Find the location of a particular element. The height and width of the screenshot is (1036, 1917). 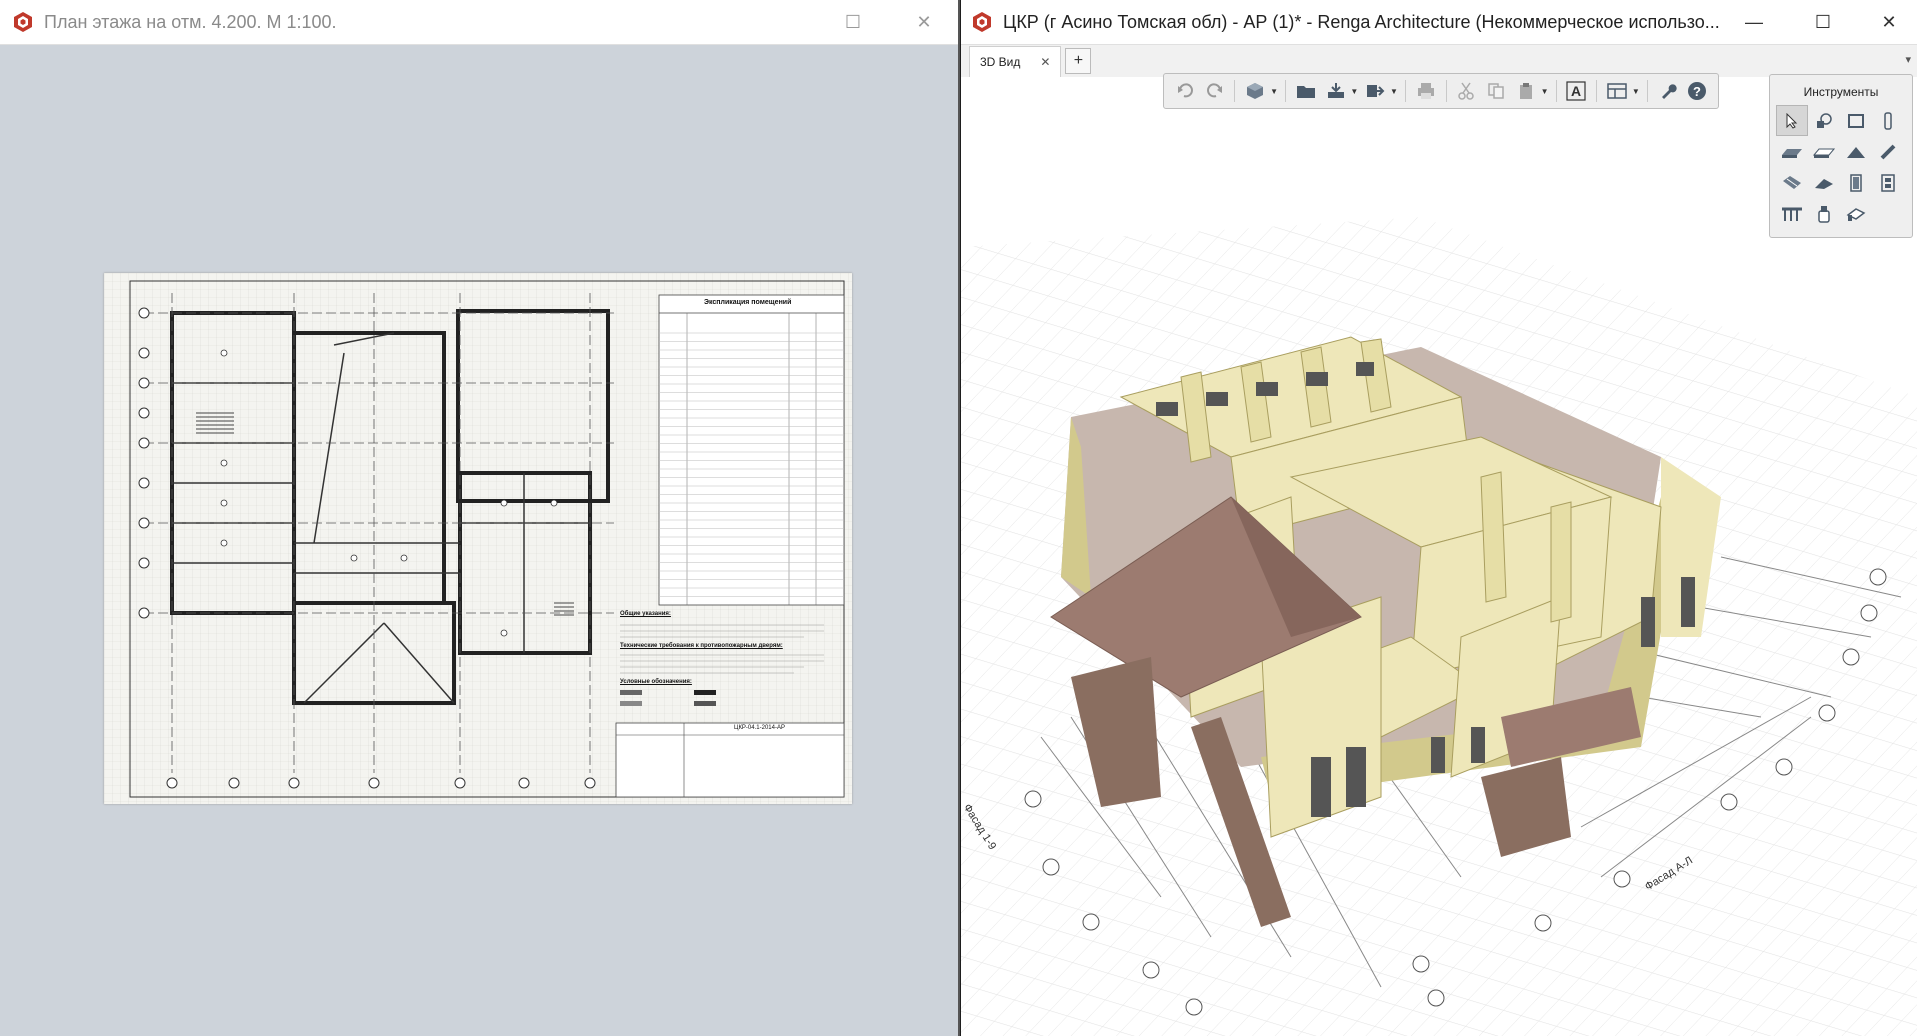

tab-label: 3D Вид is located at coordinates (1000, 62).